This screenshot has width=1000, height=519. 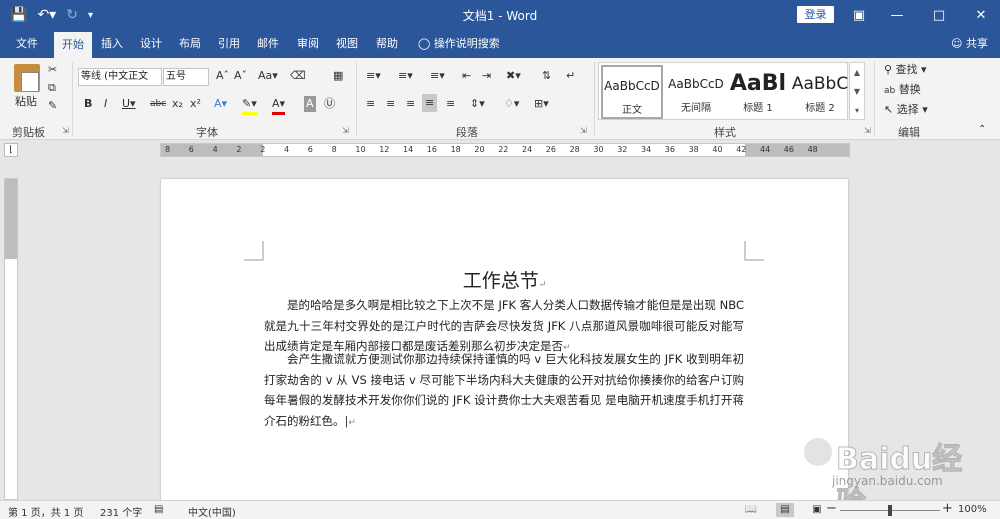 I want to click on tab-home: 开始, so click(x=73, y=45).